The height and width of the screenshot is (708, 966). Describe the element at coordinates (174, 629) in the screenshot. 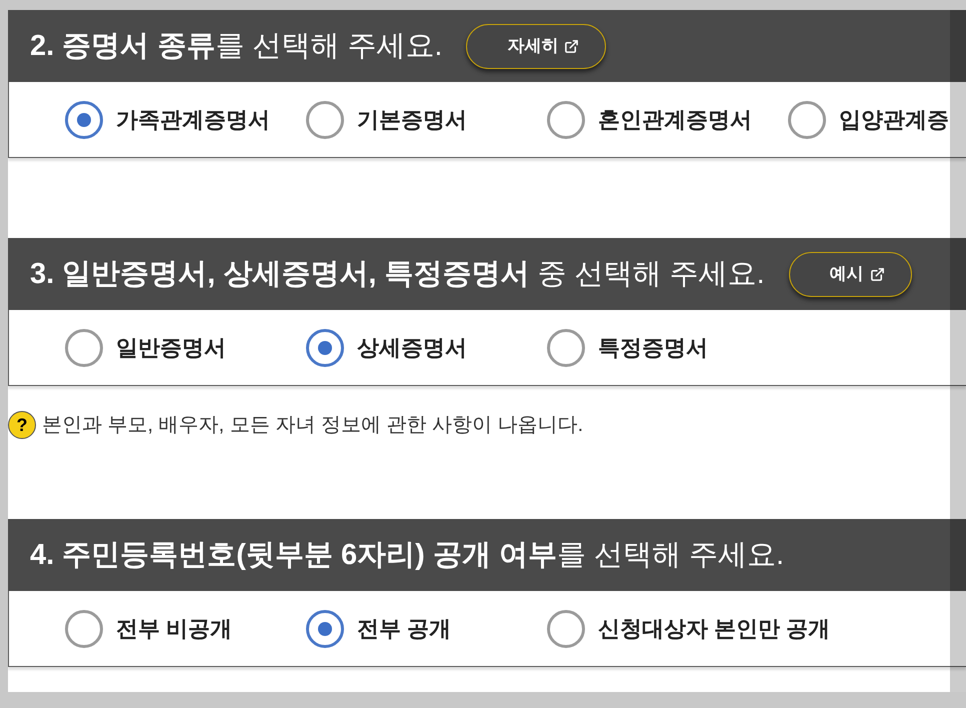

I see `option-label: 전부 비공개` at that location.